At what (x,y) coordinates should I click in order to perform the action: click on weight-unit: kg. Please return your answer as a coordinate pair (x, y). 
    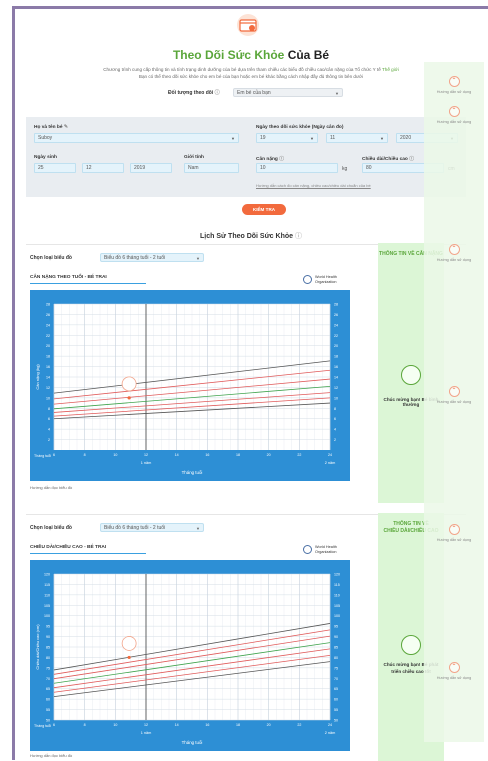
    Looking at the image, I should click on (345, 169).